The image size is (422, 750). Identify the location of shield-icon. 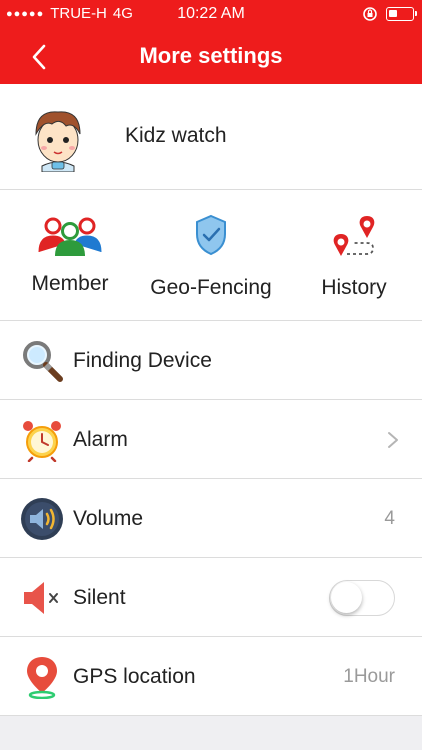
(211, 235).